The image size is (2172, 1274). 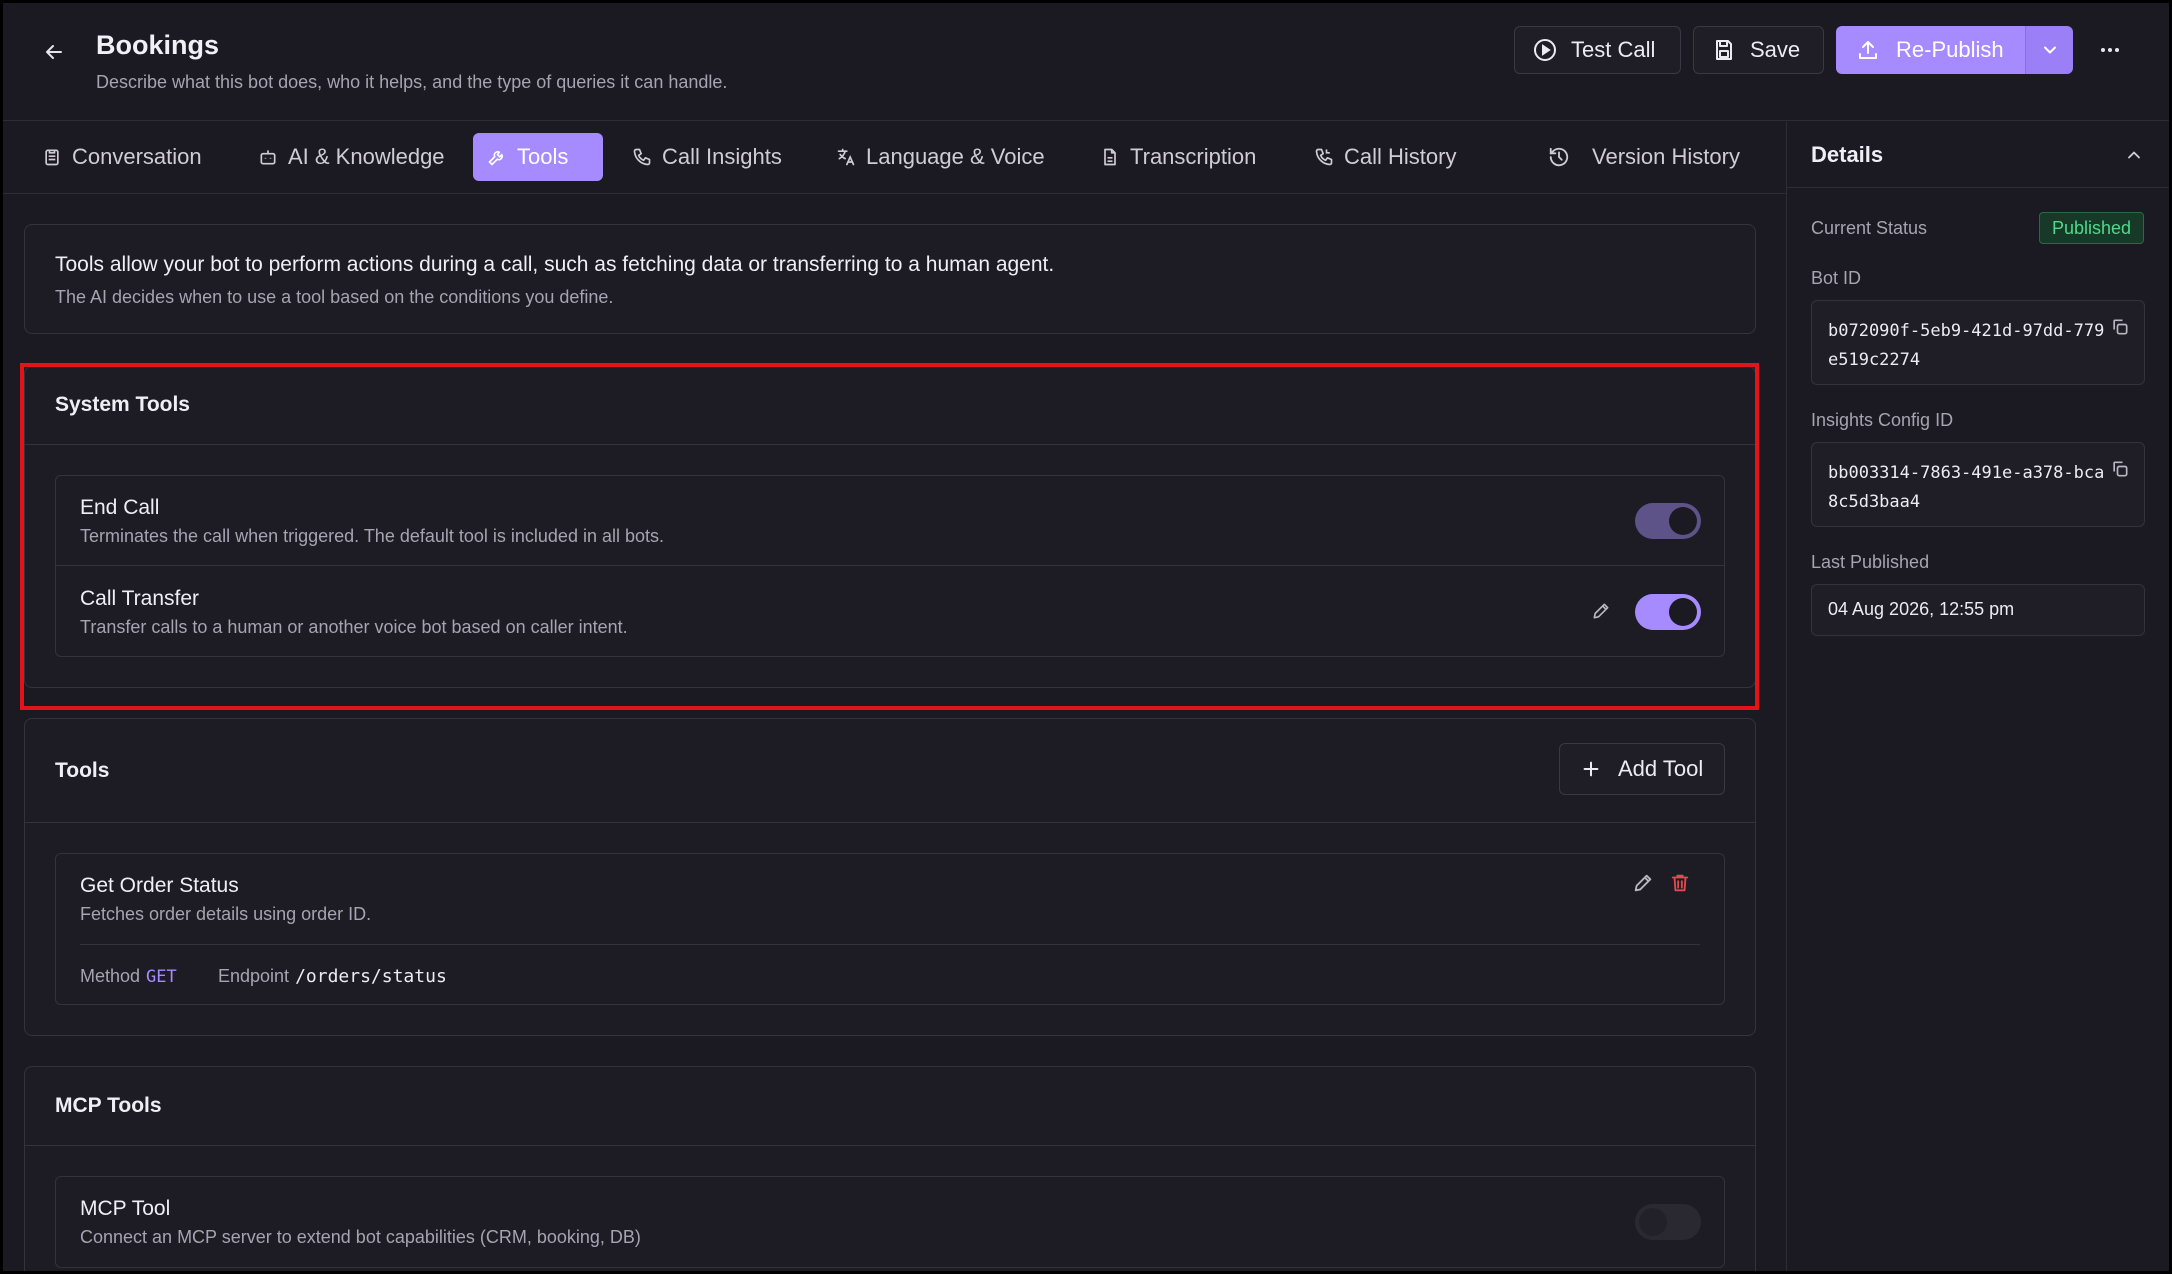 I want to click on insights-config-field: bb003314-7863-491e-a378-bca8c5d3baa4, so click(x=1978, y=484).